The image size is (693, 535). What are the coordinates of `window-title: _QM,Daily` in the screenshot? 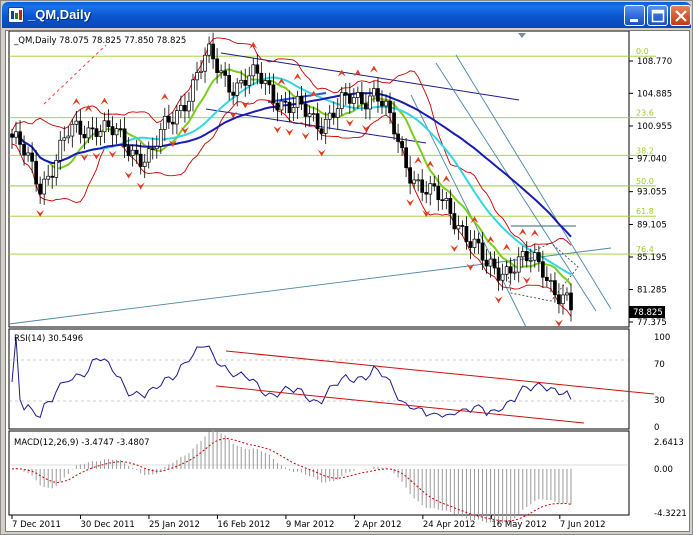 It's located at (59, 14).